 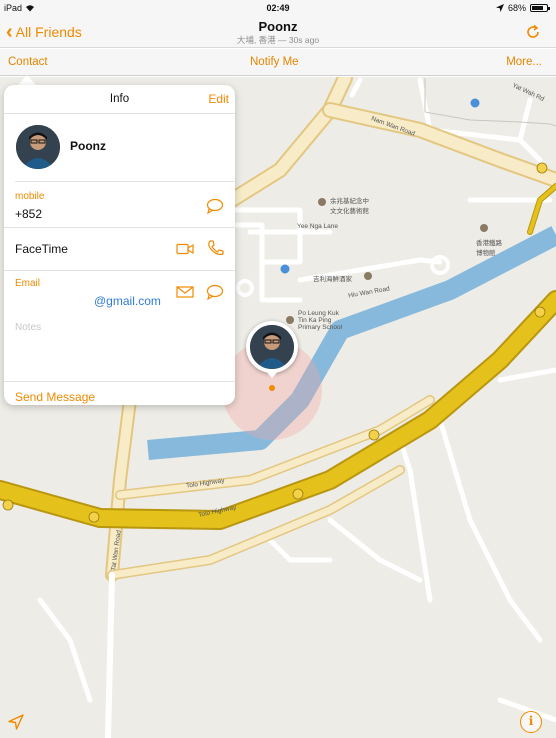 I want to click on mail-icon, so click(x=185, y=292).